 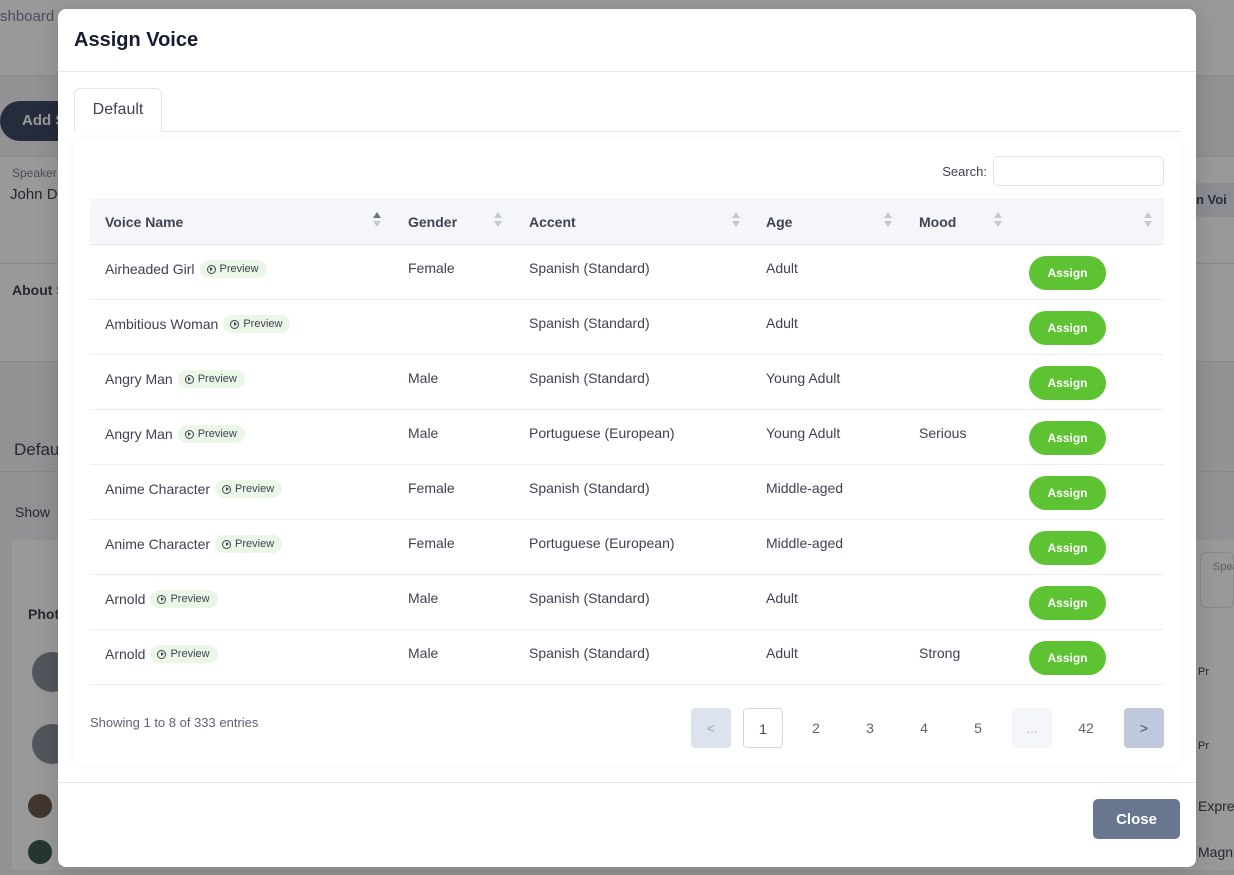 What do you see at coordinates (627, 824) in the screenshot?
I see `modal-footer: Close` at bounding box center [627, 824].